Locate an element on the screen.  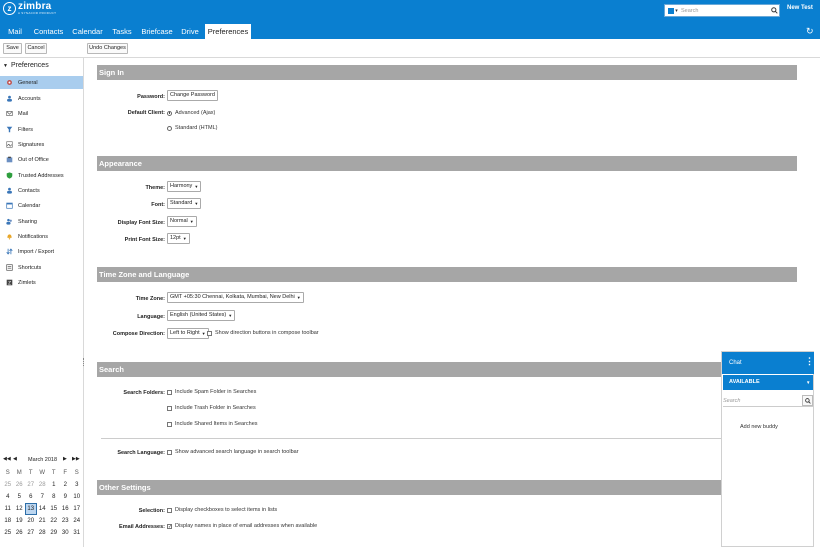
include-trash-option: Include Trash Folder in Searches is located at coordinates (211, 408).